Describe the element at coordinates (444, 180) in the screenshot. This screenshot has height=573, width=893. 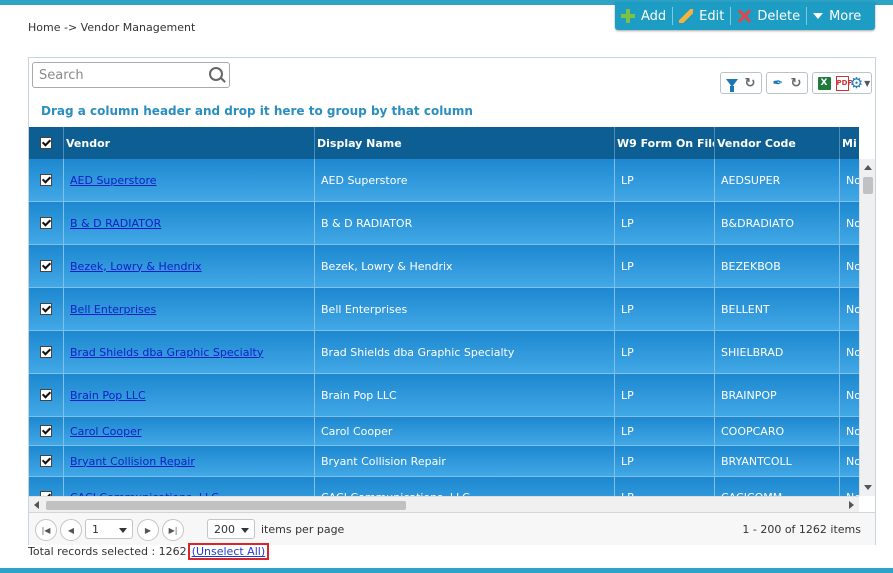
I see `table-row: AED Superstore AED Superstore LP AEDSUPER No` at that location.